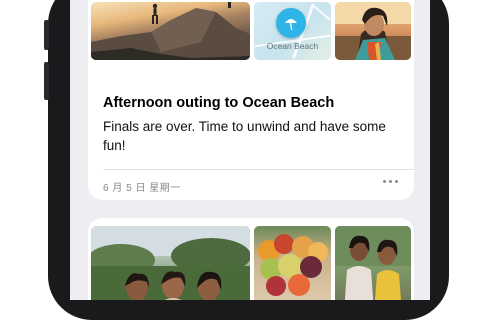  What do you see at coordinates (258, 169) in the screenshot?
I see `card-divider` at bounding box center [258, 169].